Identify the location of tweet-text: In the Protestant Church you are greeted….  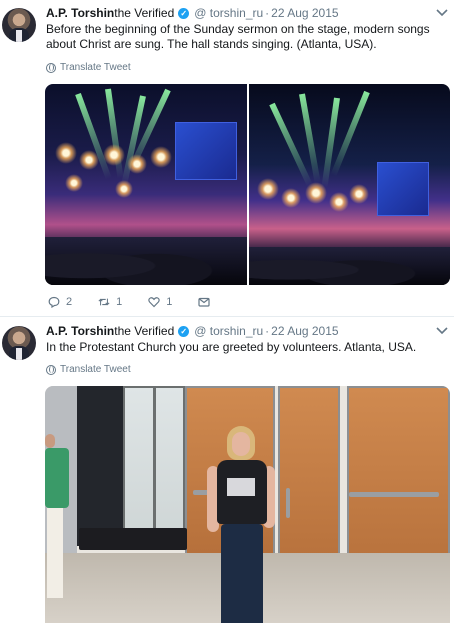
(231, 347).